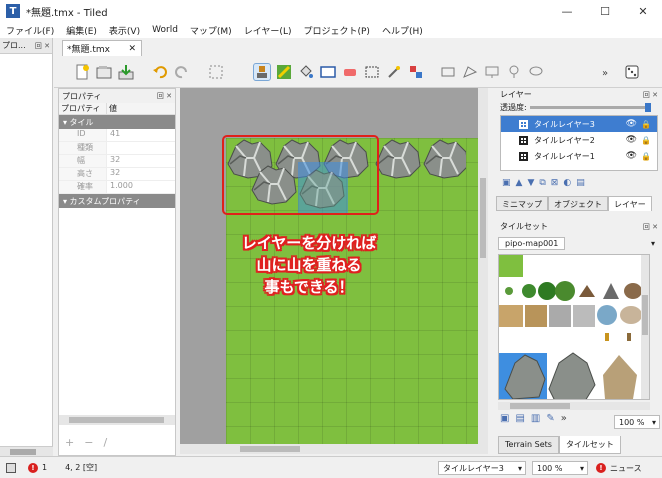  What do you see at coordinates (519, 421) in the screenshot?
I see `embed-tileset-icon: ▤` at bounding box center [519, 421].